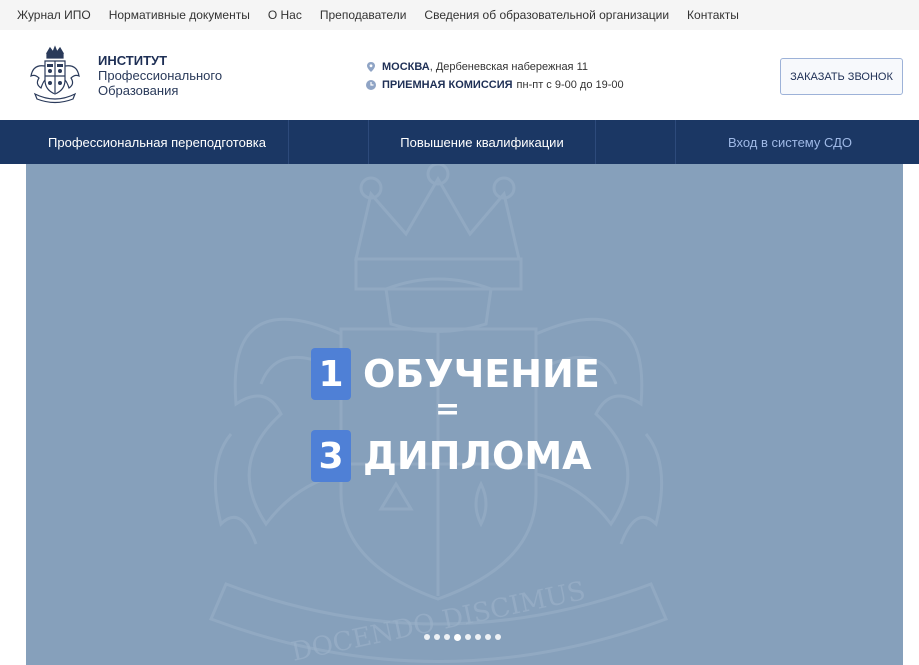 The image size is (919, 665). I want to click on menu-item-retraining: Профессиональная переподготовка, so click(157, 142).